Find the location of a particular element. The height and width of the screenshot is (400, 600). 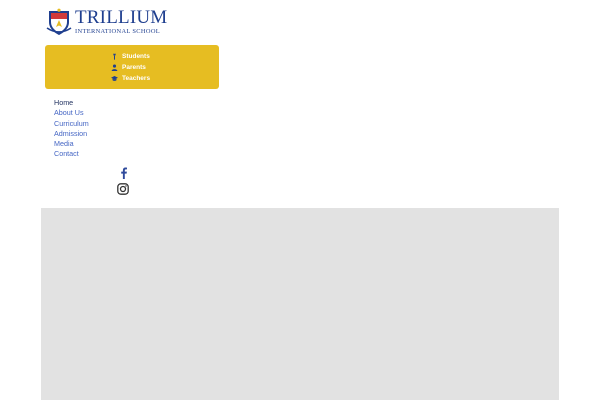

parents-label: Parents is located at coordinates (134, 67).